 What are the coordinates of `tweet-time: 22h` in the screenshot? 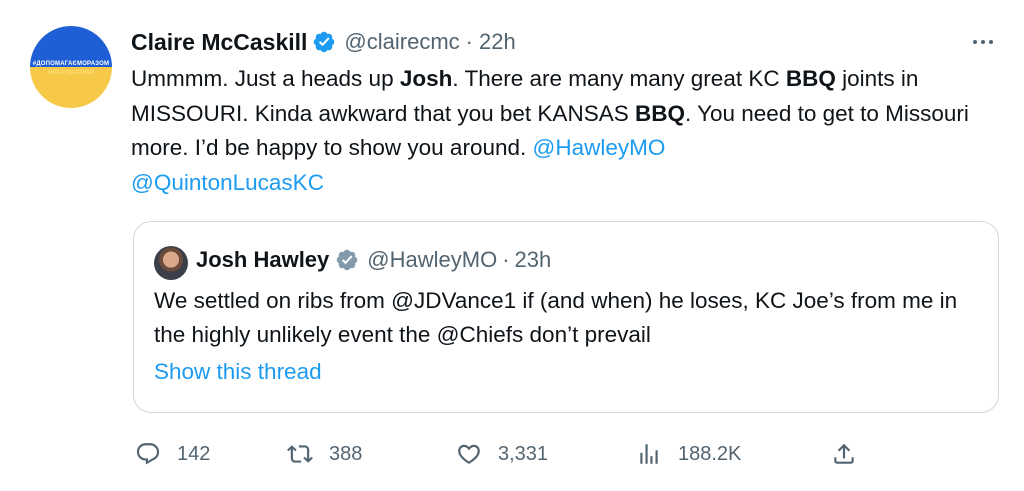 It's located at (497, 42).